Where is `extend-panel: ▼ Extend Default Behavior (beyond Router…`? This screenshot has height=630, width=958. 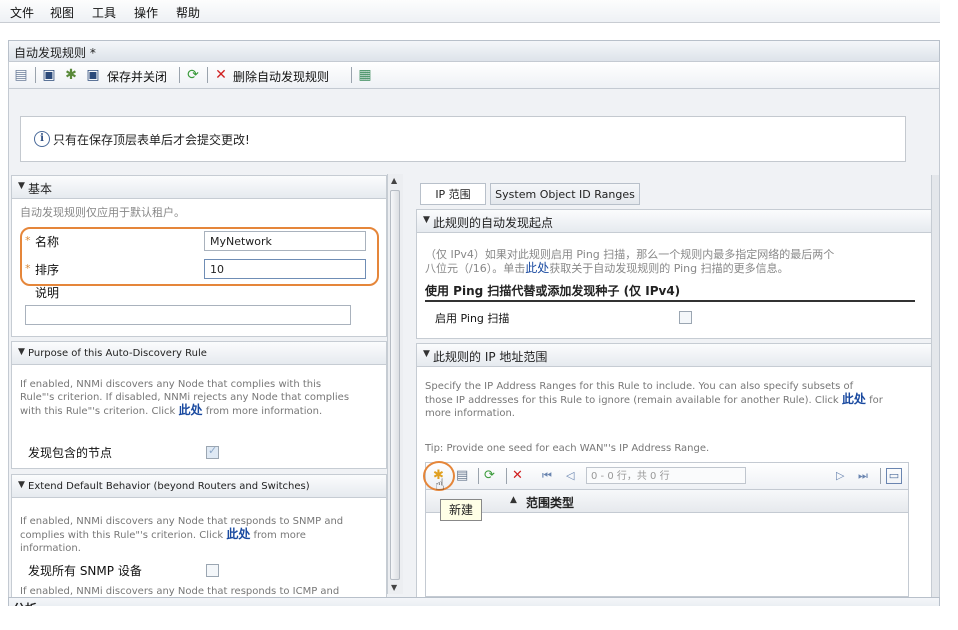 extend-panel: ▼ Extend Default Behavior (beyond Router… is located at coordinates (199, 536).